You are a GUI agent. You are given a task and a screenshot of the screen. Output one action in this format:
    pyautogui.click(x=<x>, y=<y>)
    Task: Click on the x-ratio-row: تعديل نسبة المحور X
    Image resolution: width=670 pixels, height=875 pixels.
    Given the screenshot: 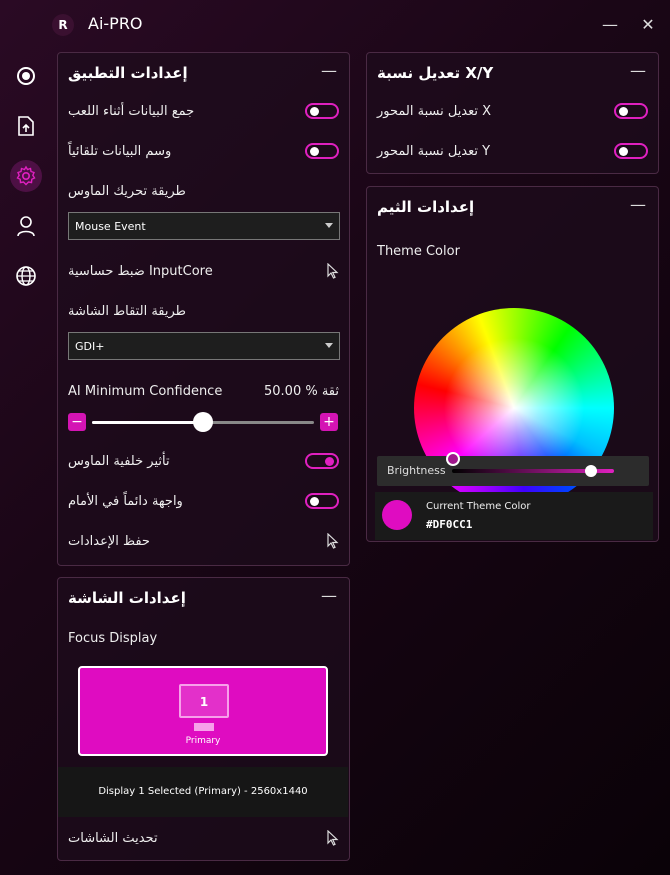 What is the action you would take?
    pyautogui.click(x=512, y=112)
    